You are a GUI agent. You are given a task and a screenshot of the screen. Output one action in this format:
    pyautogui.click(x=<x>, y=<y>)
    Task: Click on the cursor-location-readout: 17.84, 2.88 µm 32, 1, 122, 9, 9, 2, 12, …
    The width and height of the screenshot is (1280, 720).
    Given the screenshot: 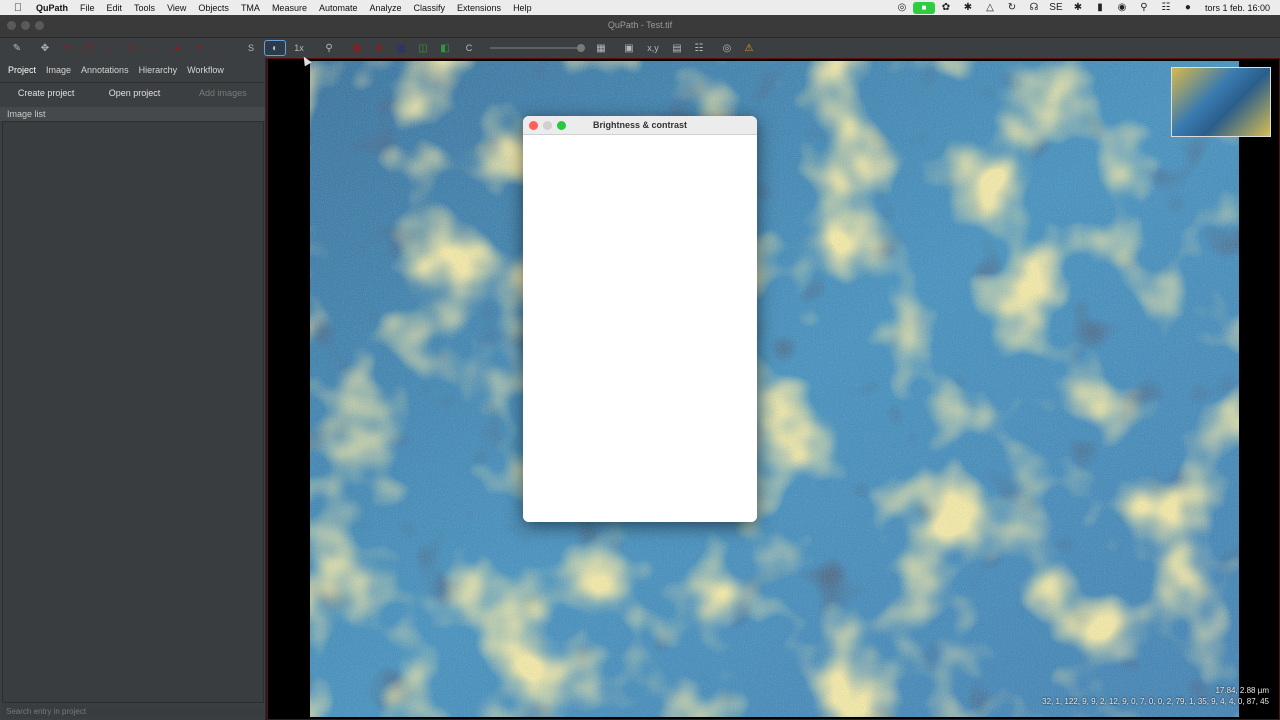 What is the action you would take?
    pyautogui.click(x=1155, y=696)
    